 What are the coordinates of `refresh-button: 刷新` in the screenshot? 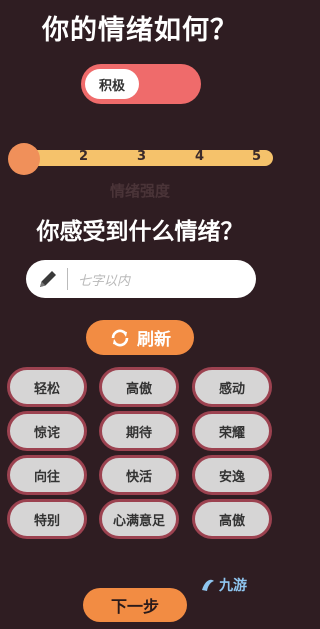 It's located at (140, 337).